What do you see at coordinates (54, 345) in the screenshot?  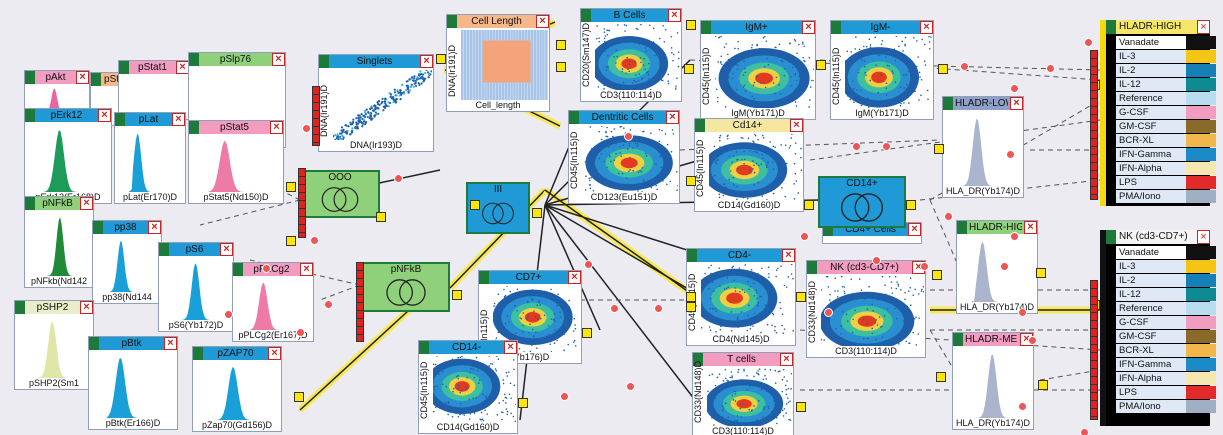 I see `plot-pSHP2: pSHP2 × pSHP2(Sm1` at bounding box center [54, 345].